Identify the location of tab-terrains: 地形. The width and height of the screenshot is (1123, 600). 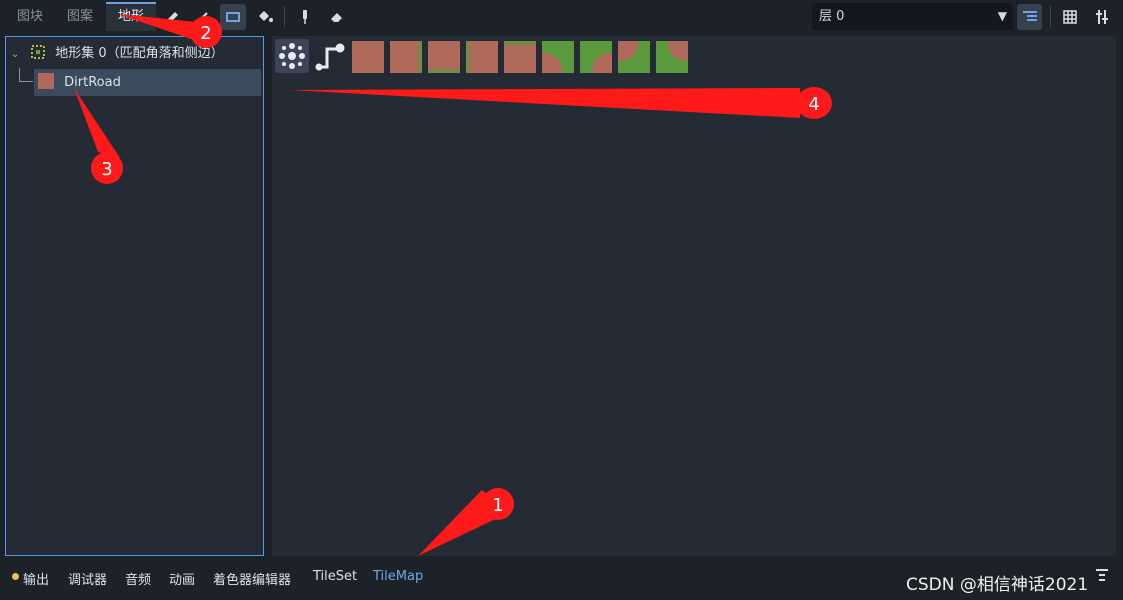
(131, 16).